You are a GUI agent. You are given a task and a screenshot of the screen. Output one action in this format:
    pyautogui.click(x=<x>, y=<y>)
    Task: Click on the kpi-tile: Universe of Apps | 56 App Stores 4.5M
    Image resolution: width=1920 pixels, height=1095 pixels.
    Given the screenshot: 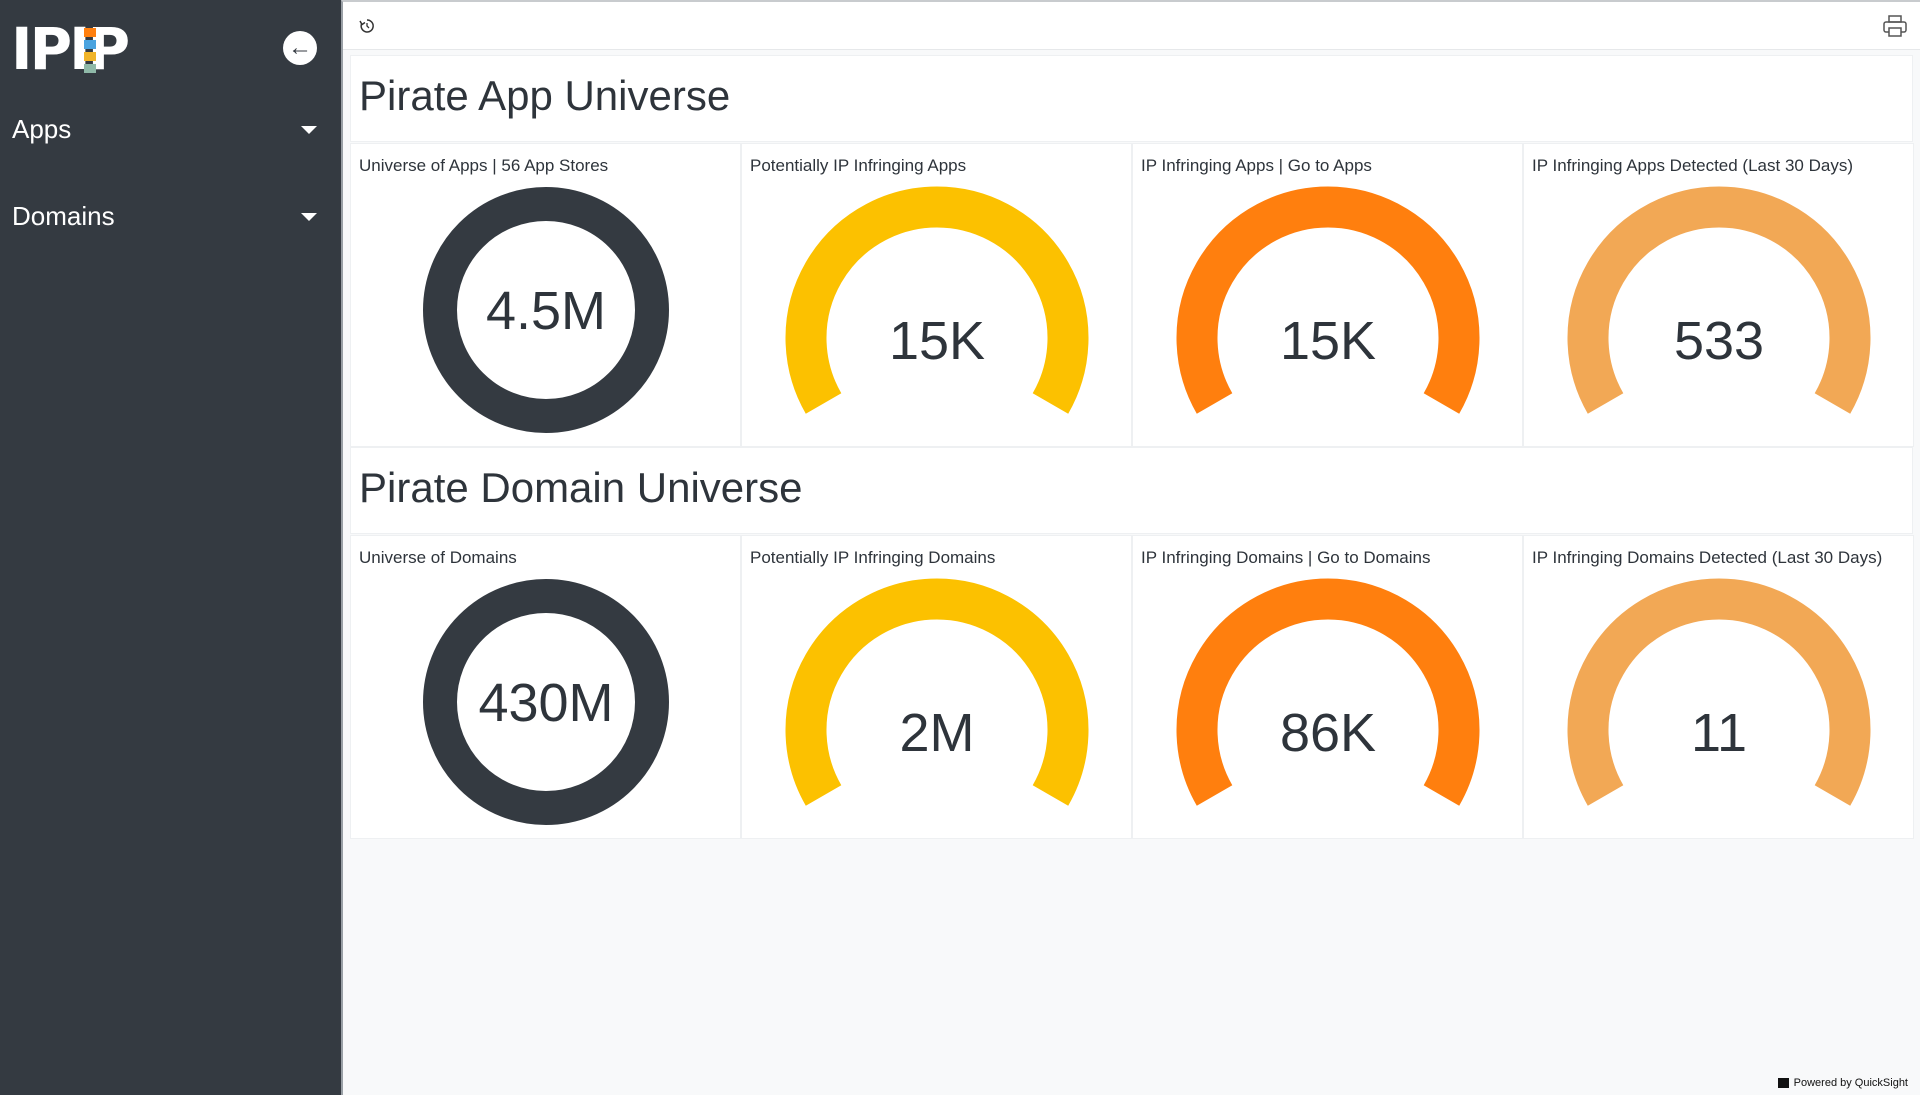 What is the action you would take?
    pyautogui.click(x=545, y=295)
    